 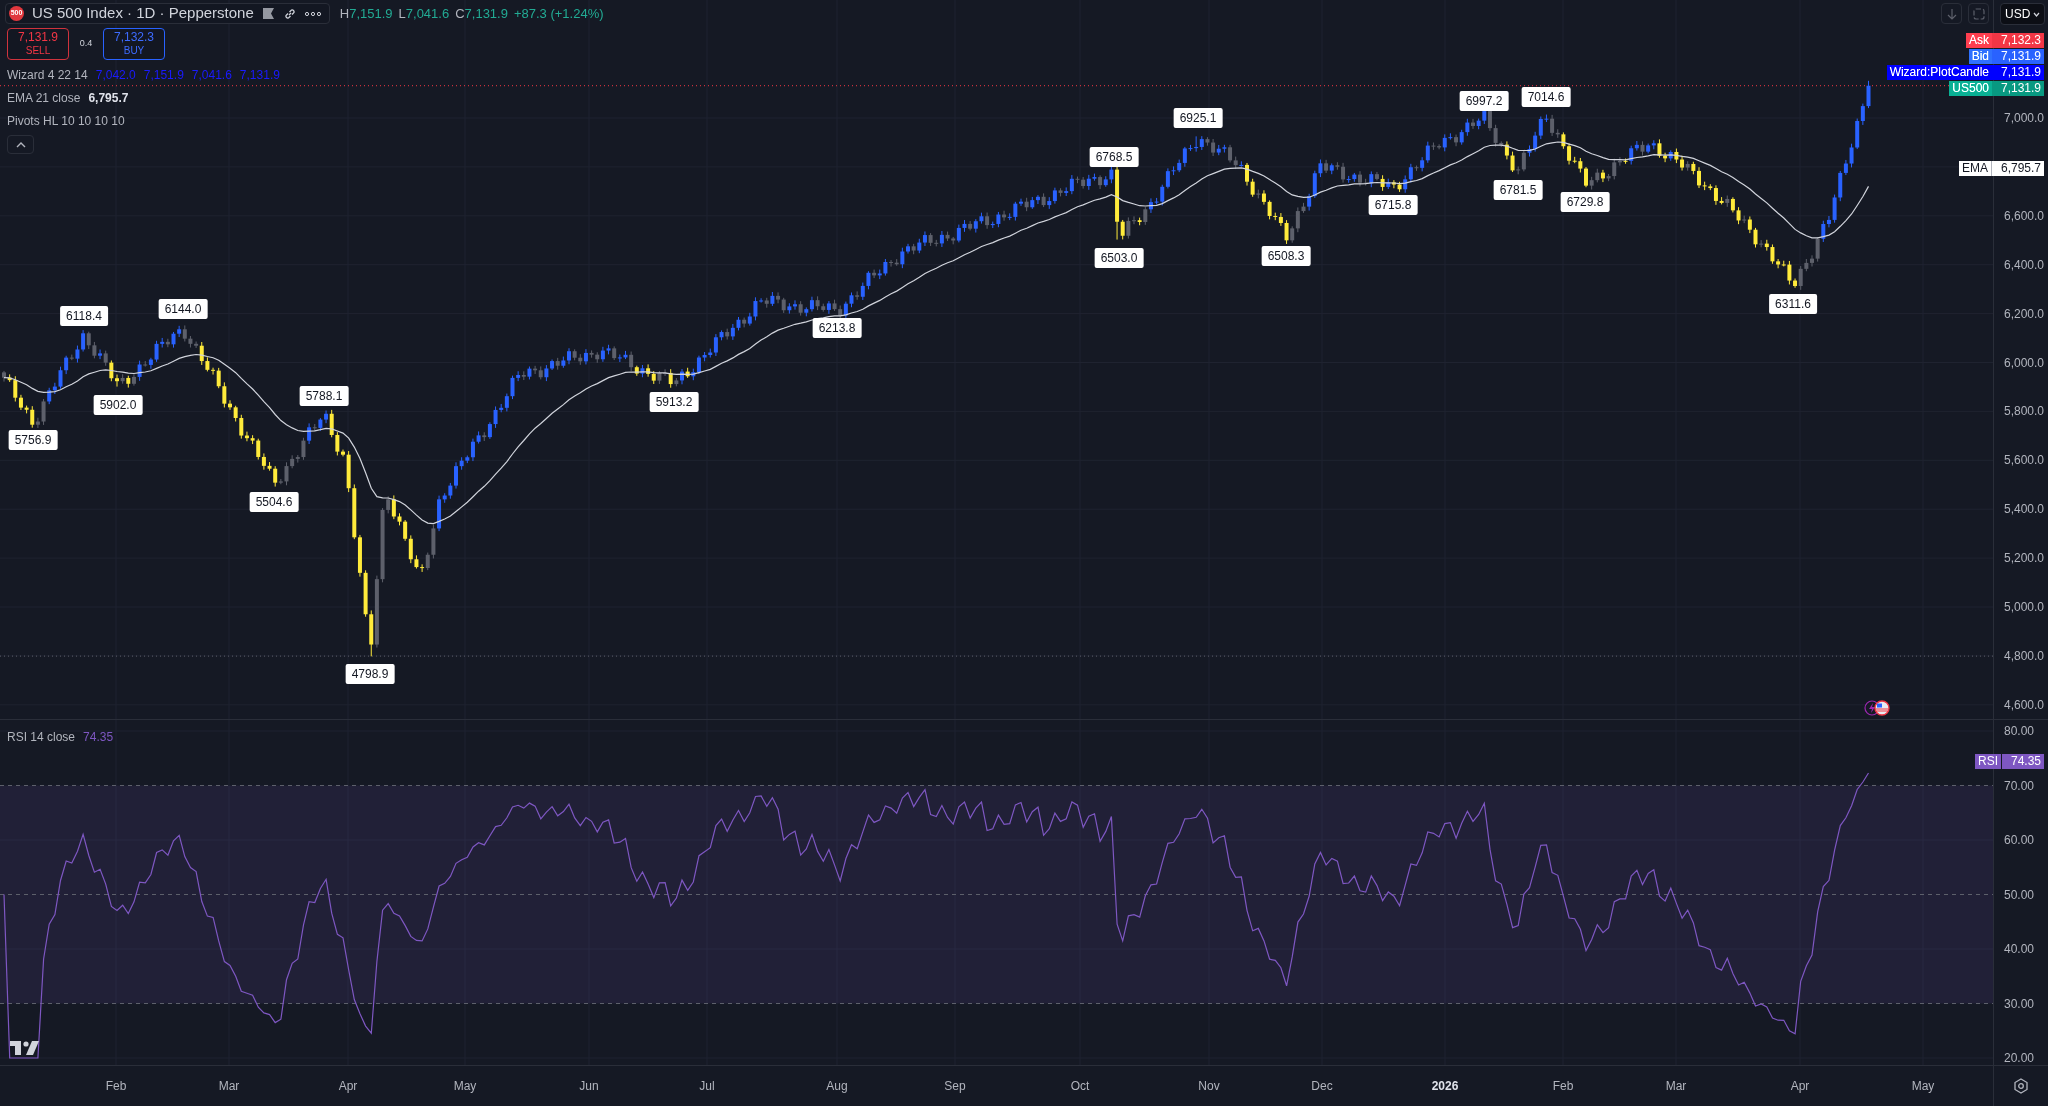 I want to click on pivot-label: 5756.9, so click(x=33, y=440).